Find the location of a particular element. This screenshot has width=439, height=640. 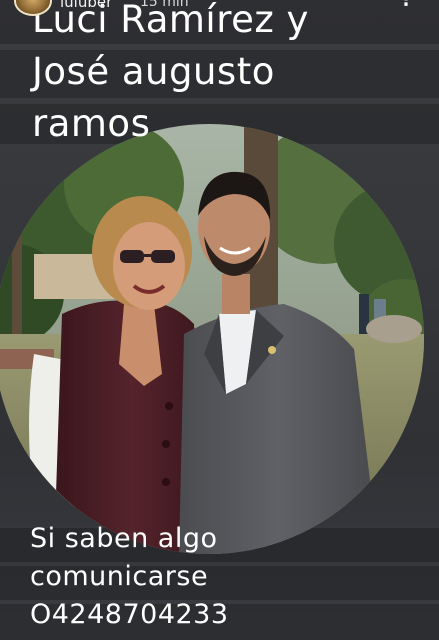

headline-line: José augusto is located at coordinates (153, 71).